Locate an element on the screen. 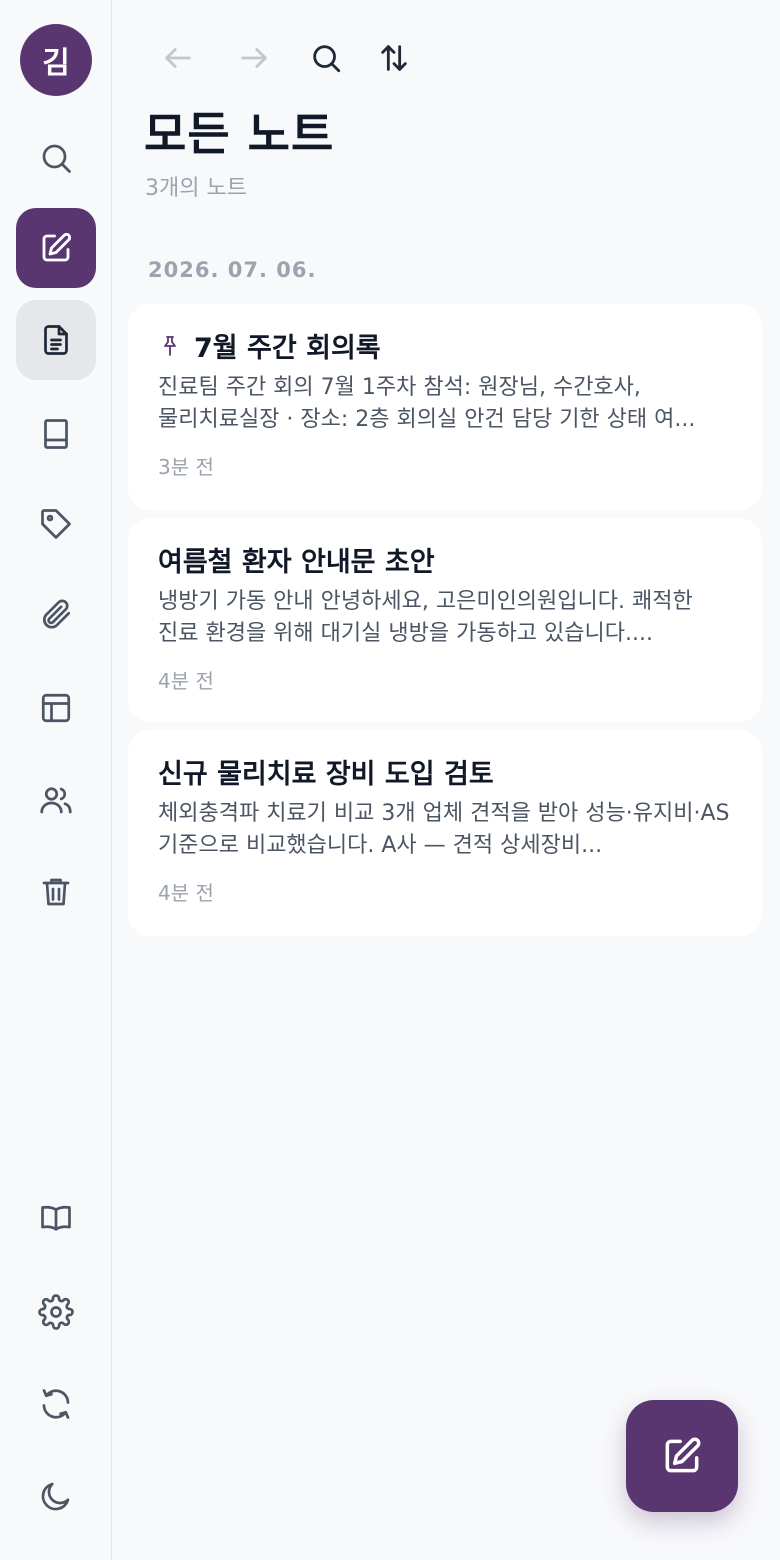 This screenshot has height=1560, width=780. sidebar-shared-button is located at coordinates (56, 800).